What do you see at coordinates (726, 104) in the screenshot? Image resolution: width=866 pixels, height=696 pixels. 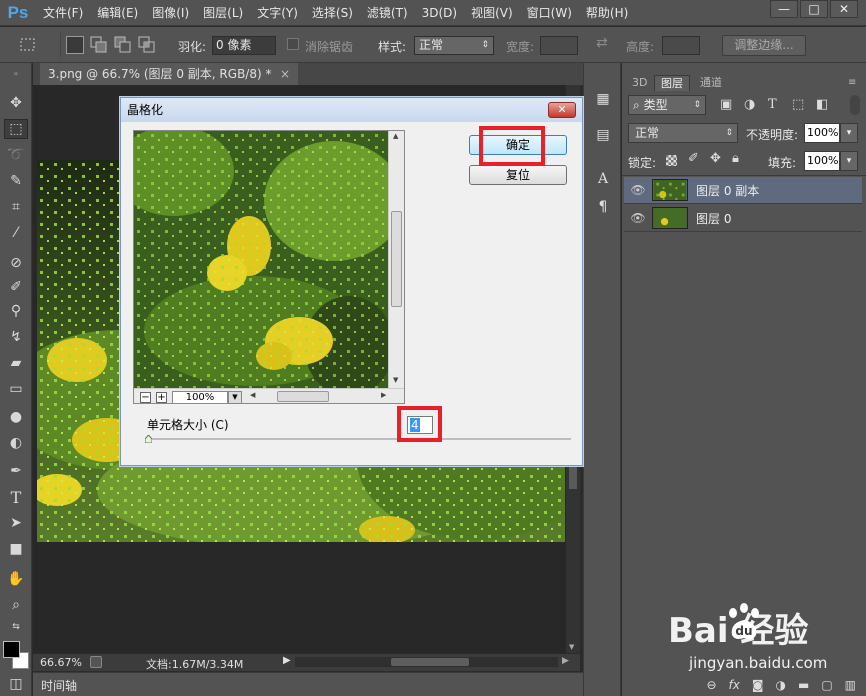 I see `filter-pixel-icon: ▣` at bounding box center [726, 104].